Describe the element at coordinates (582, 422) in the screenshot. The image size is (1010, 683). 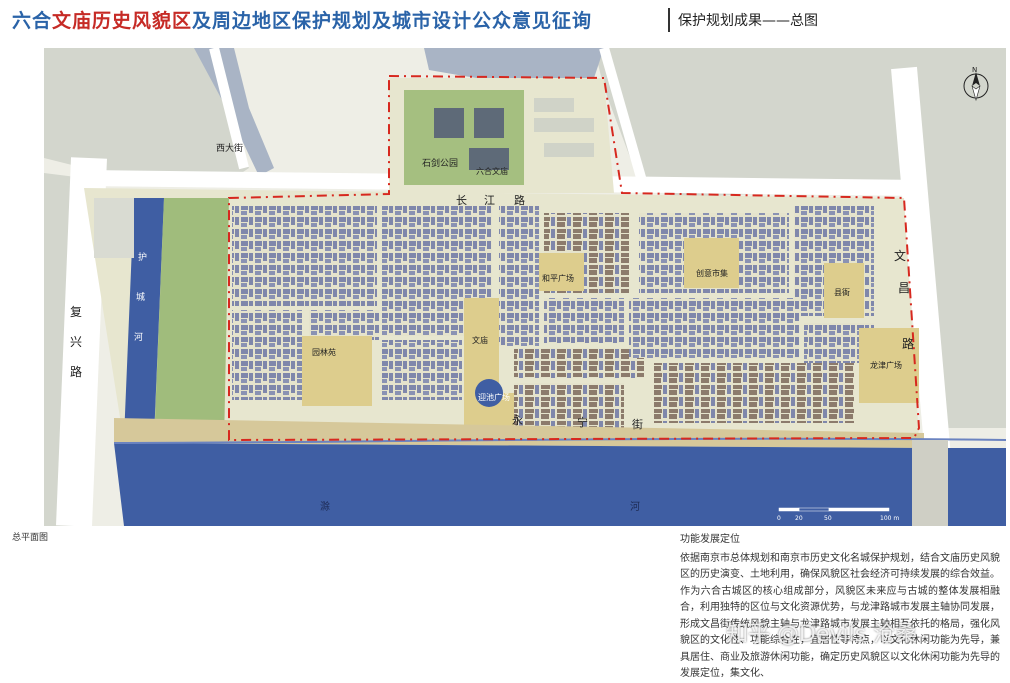
I see `label-yongning-2: 宁` at that location.